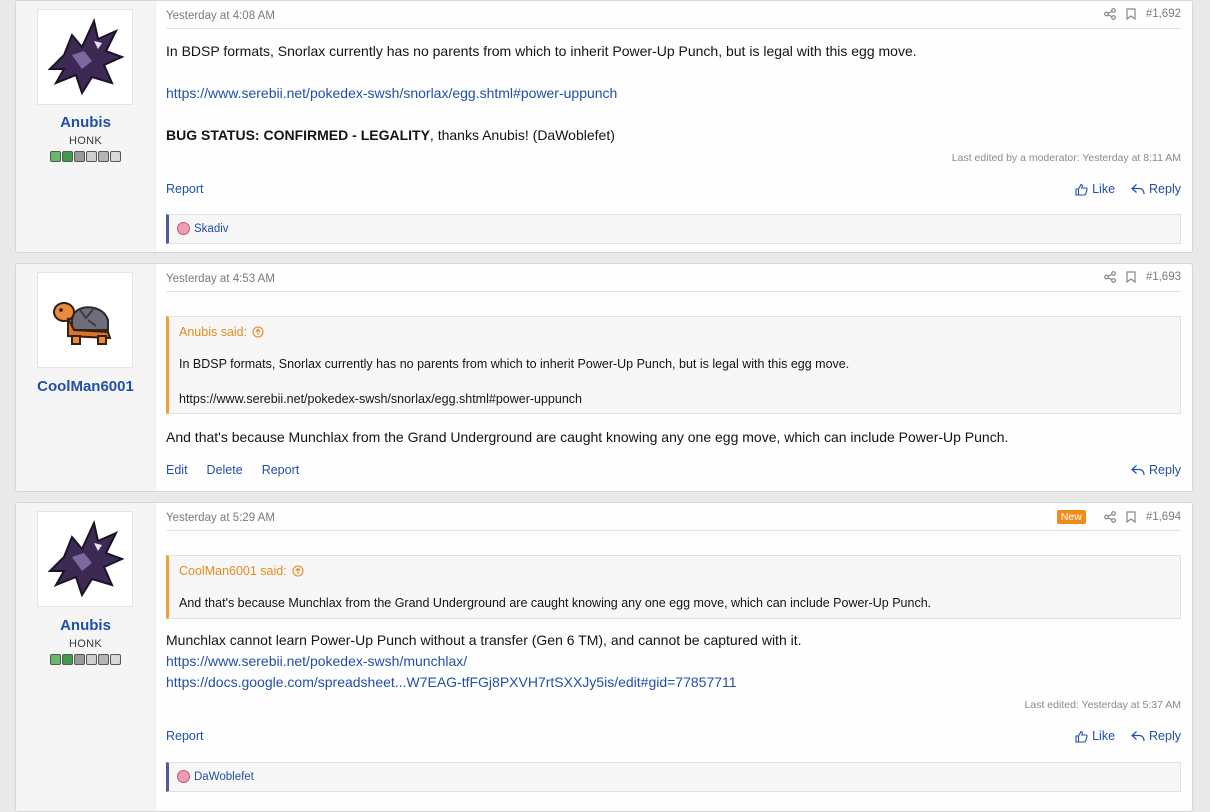  Describe the element at coordinates (1163, 517) in the screenshot. I see `post-number: #1,694` at that location.